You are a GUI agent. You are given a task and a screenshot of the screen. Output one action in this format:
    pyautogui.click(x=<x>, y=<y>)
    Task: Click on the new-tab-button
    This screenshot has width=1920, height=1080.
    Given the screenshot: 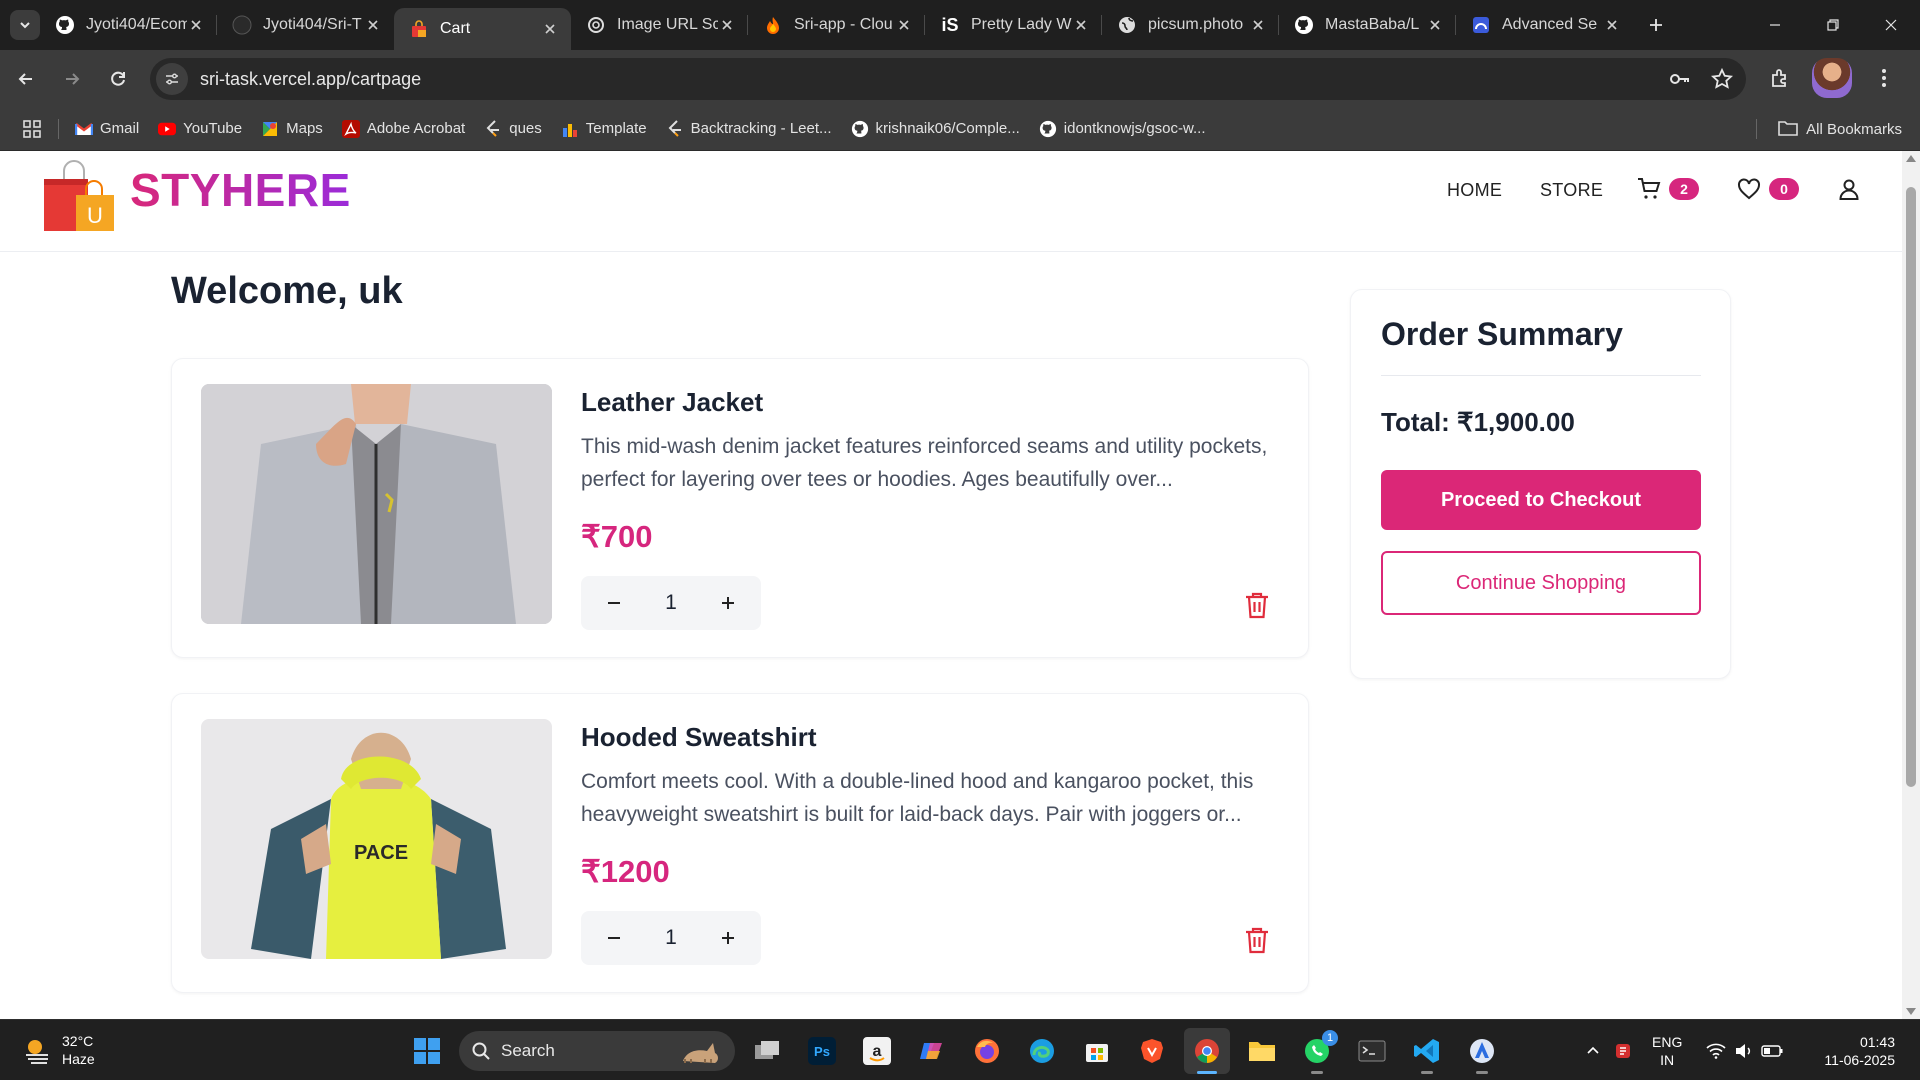 What is the action you would take?
    pyautogui.click(x=1656, y=25)
    